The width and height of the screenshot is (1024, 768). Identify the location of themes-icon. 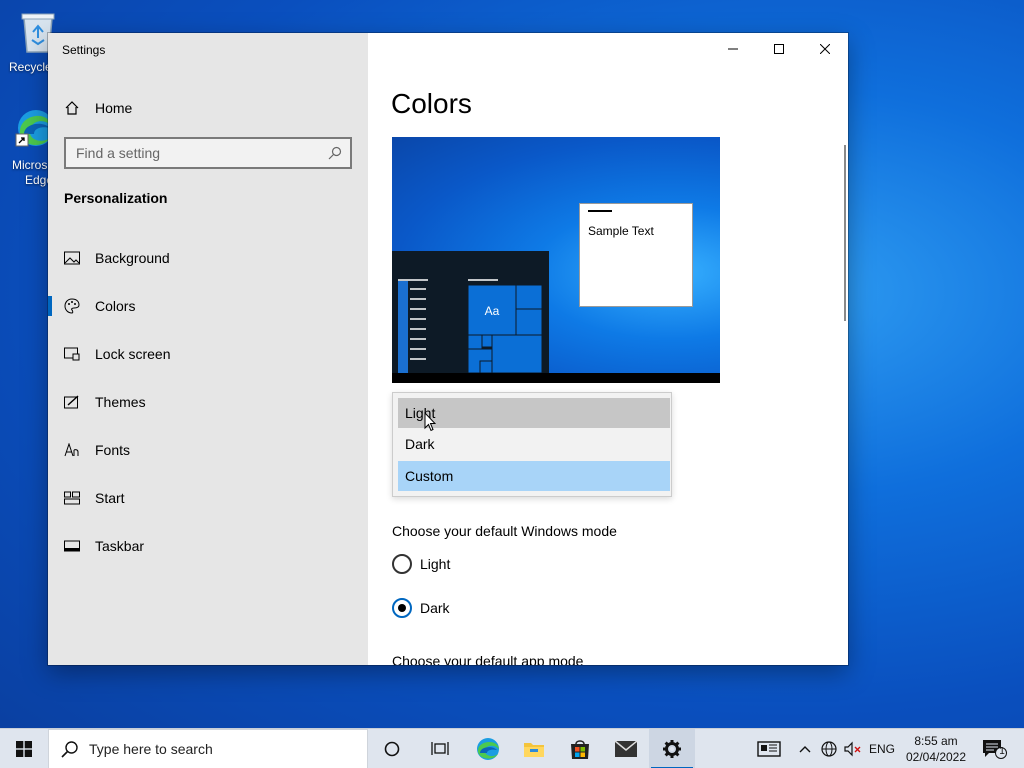
(72, 402).